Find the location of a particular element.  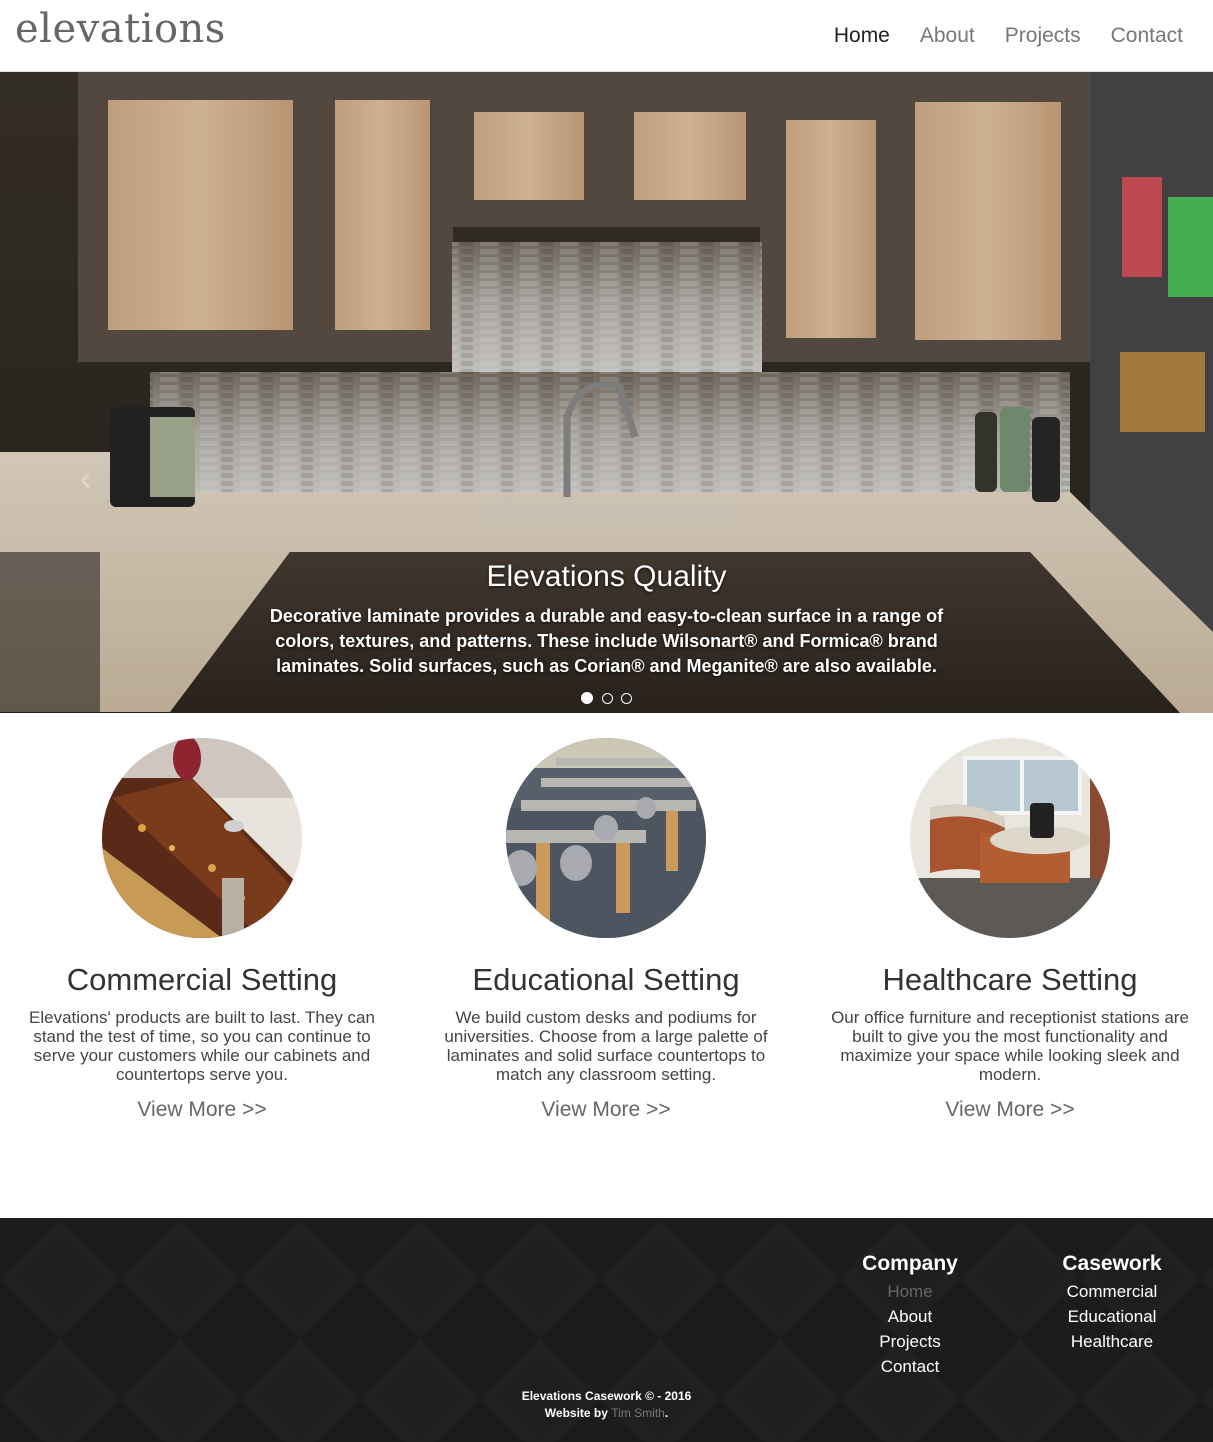

healthcare-thumbnail-image is located at coordinates (1010, 838).